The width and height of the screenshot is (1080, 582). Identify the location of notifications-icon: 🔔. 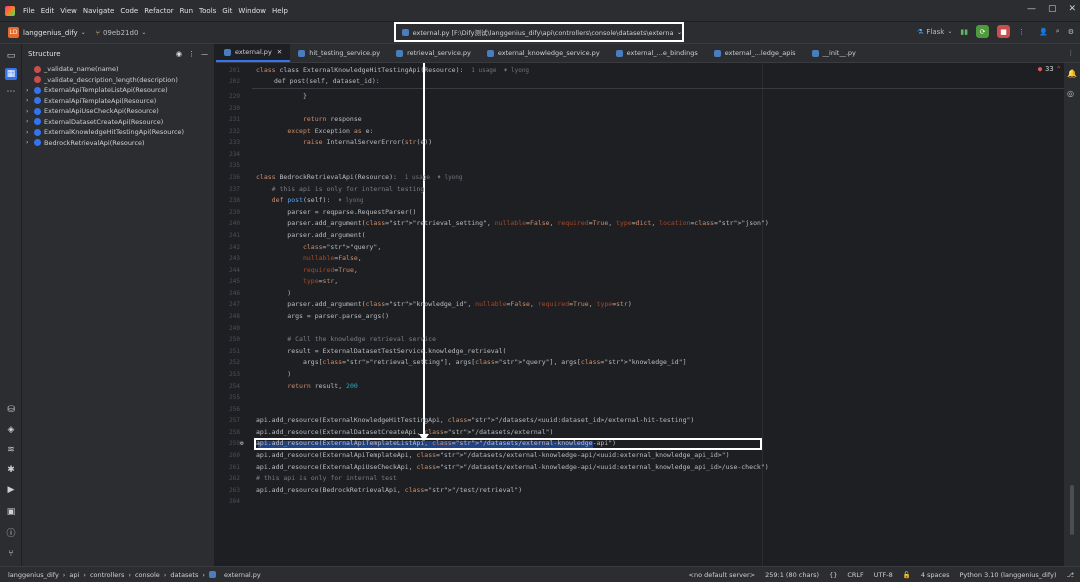
(1072, 73).